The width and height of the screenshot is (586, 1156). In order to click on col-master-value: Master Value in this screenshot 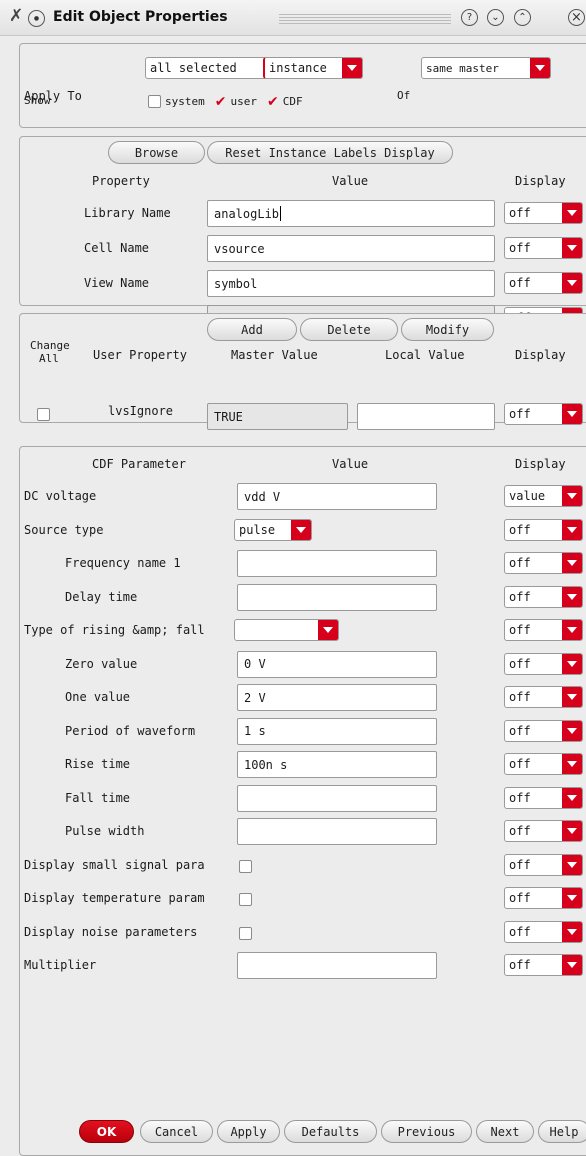, I will do `click(274, 355)`.